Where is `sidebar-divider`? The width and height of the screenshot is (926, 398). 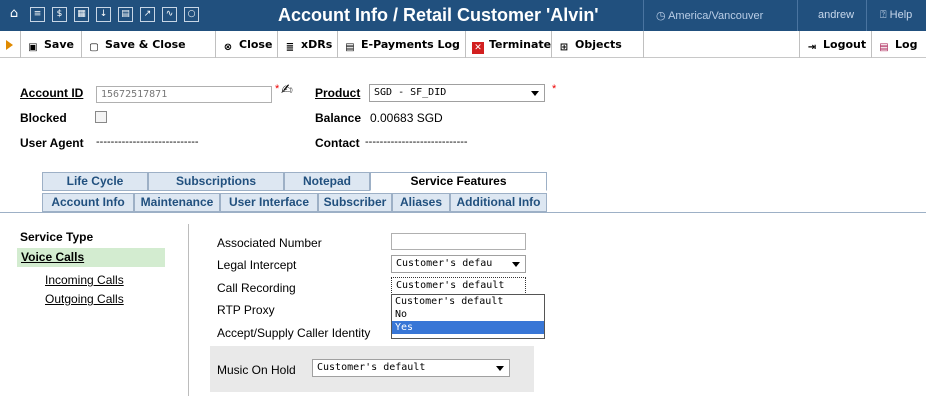 sidebar-divider is located at coordinates (188, 310).